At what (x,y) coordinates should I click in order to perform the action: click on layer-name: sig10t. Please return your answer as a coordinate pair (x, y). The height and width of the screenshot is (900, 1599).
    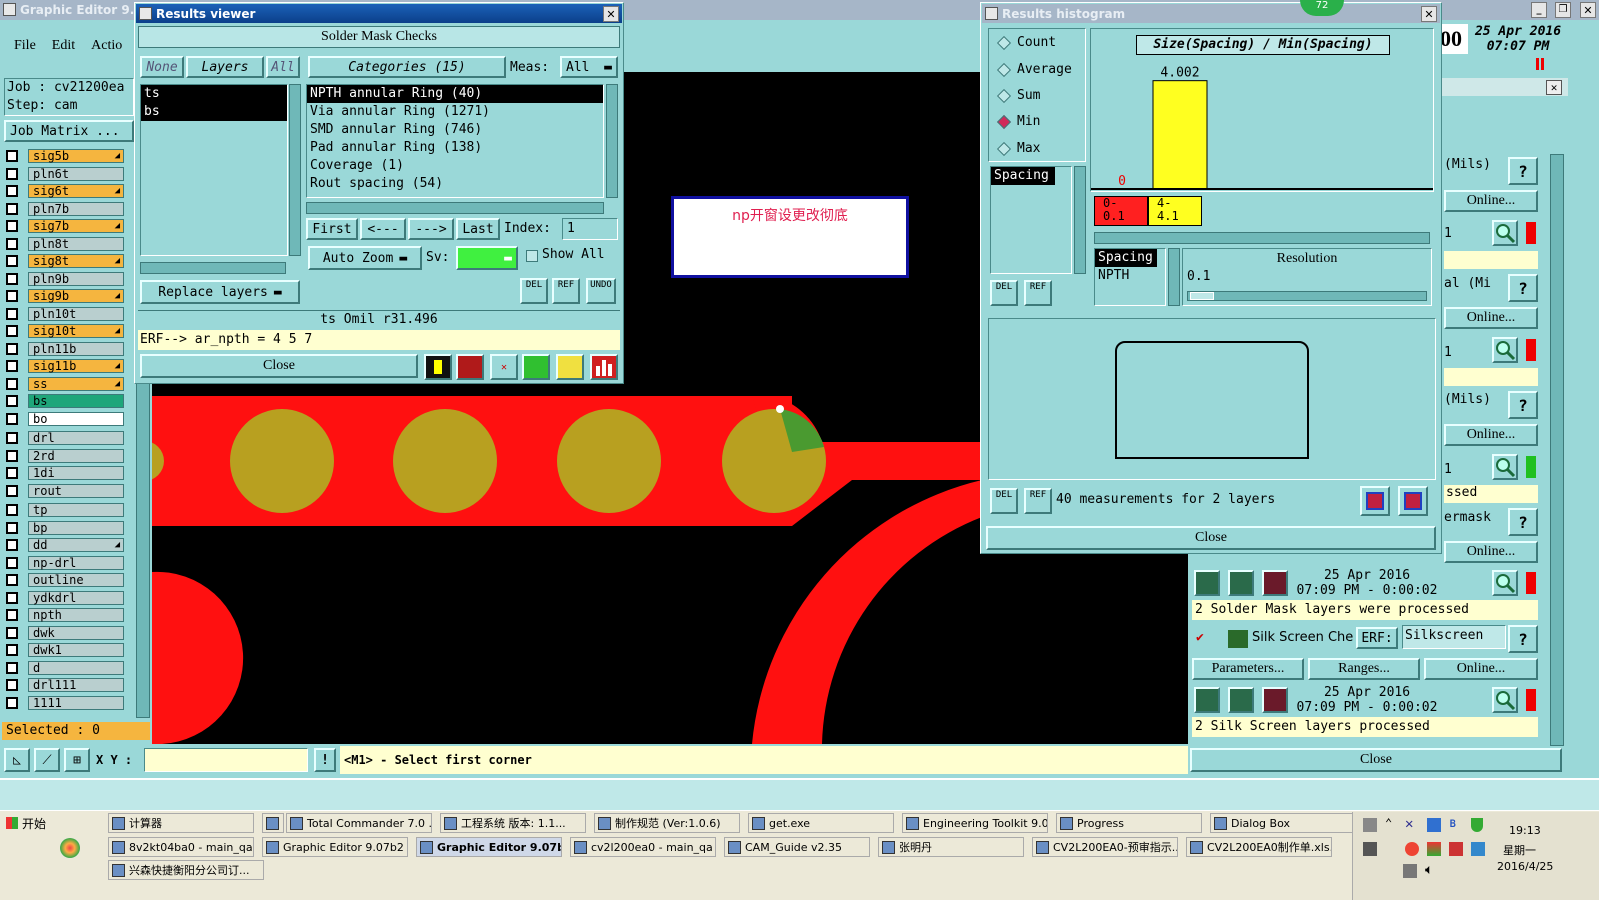
    Looking at the image, I should click on (76, 331).